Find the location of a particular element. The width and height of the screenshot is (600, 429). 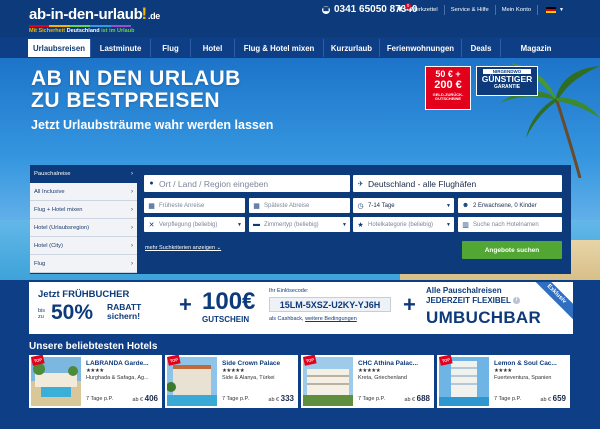

tab-hotel-city: Hotel (City) › is located at coordinates (83, 246).